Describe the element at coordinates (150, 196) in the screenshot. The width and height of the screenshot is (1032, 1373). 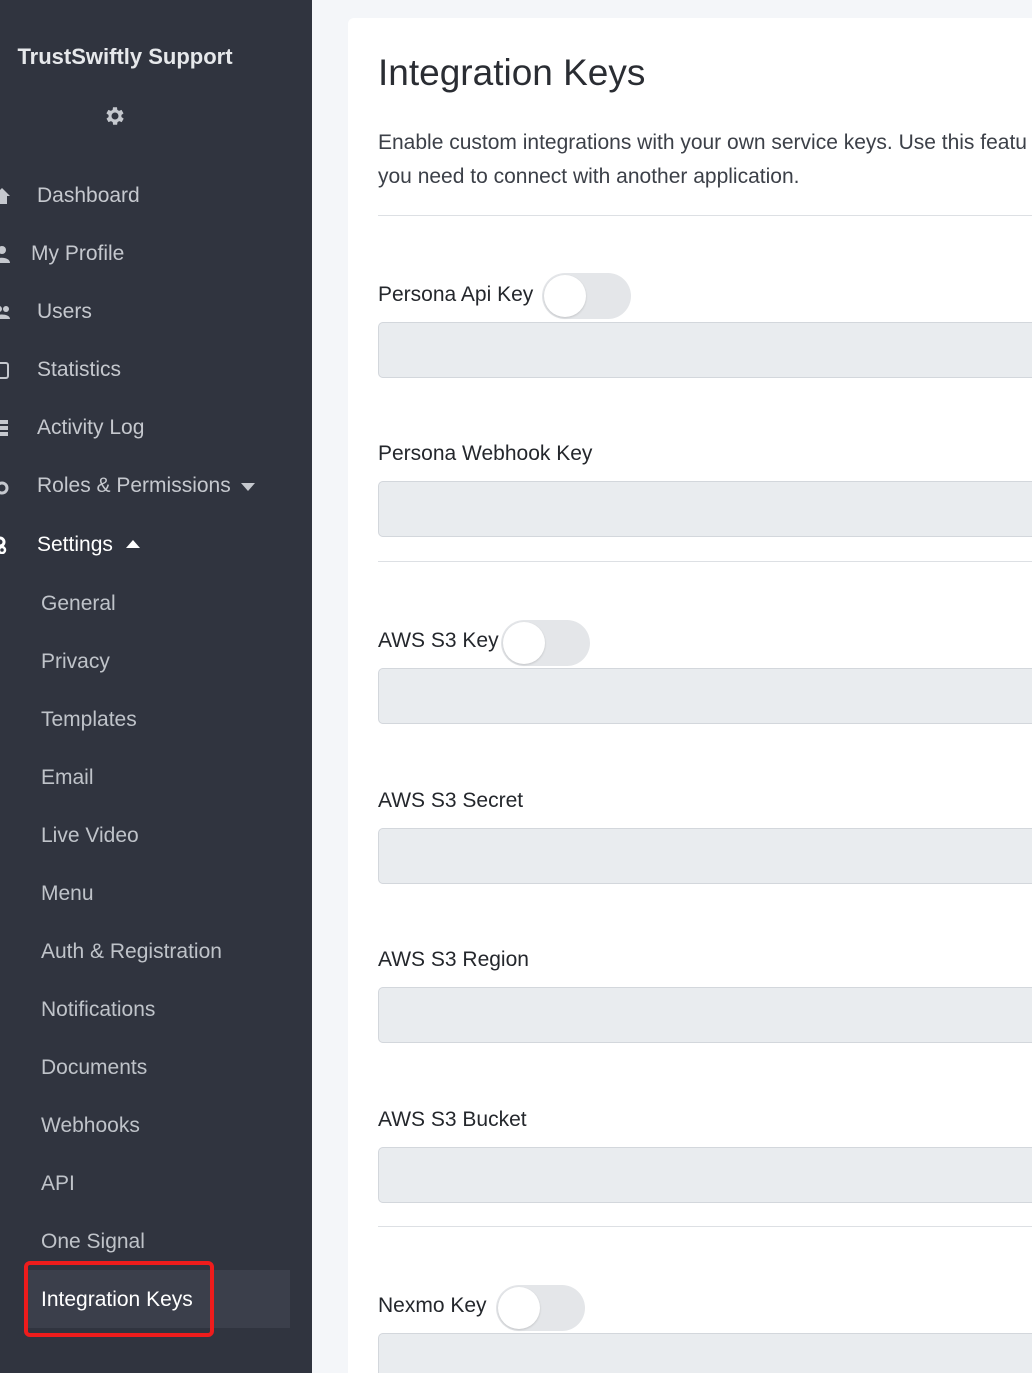
I see `sidebar-item-dashboard: Dashboard` at that location.